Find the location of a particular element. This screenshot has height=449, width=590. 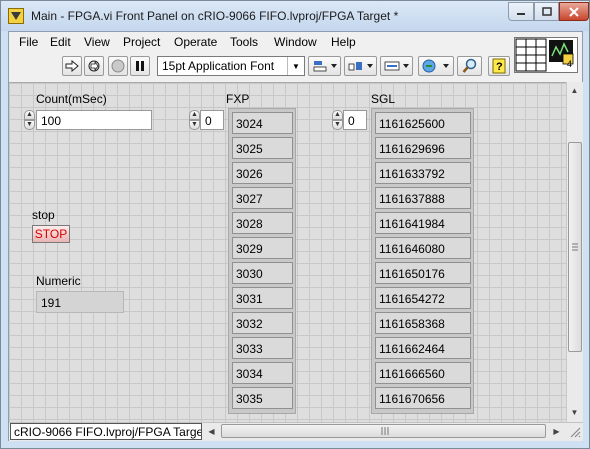

search-icon is located at coordinates (469, 65).